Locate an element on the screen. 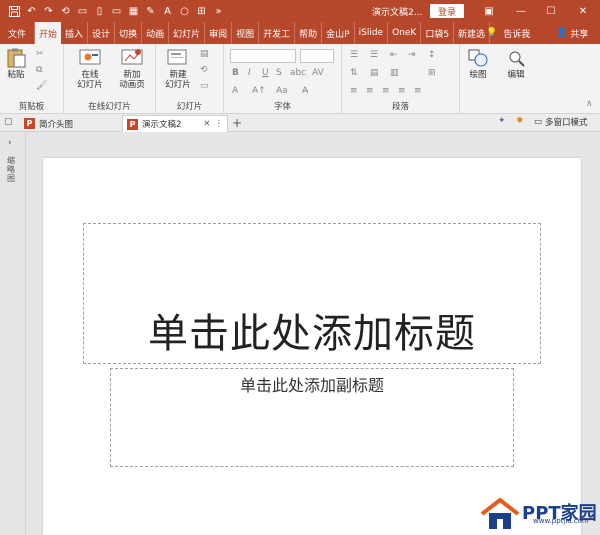  files-icon: ▢ is located at coordinates (8, 122).